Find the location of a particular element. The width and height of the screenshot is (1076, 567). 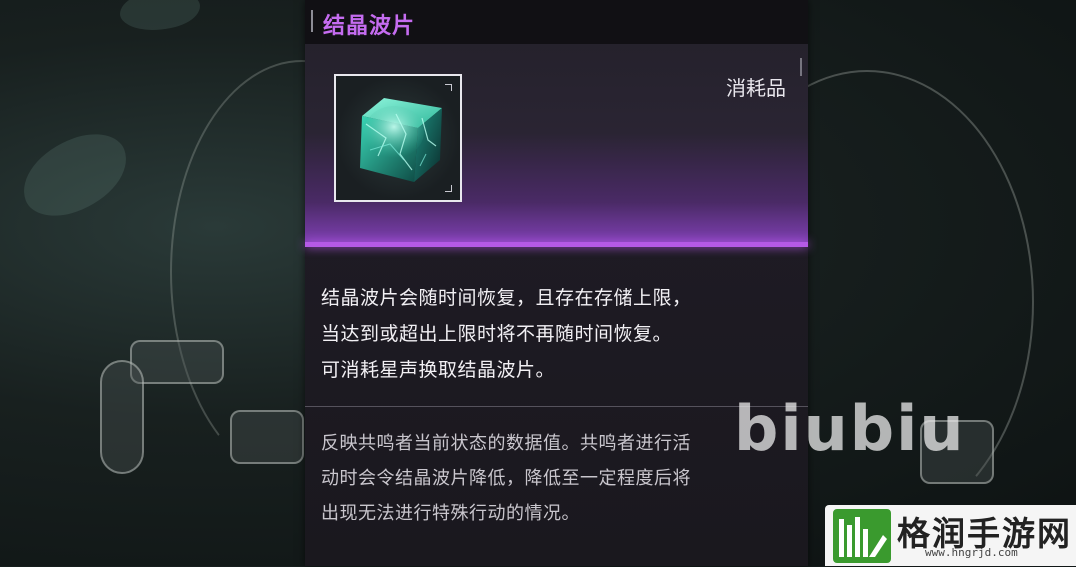

rarity-bar is located at coordinates (556, 244).